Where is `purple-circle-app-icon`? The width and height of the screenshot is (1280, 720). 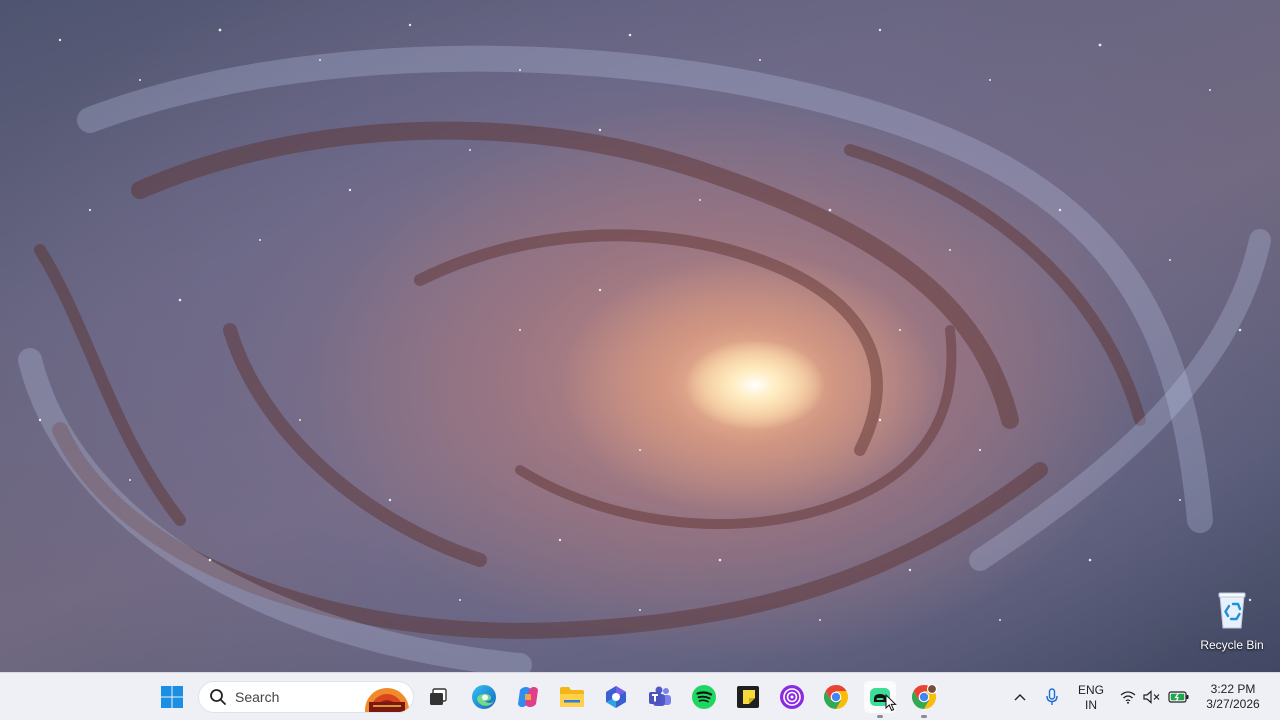
purple-circle-app-icon is located at coordinates (792, 697).